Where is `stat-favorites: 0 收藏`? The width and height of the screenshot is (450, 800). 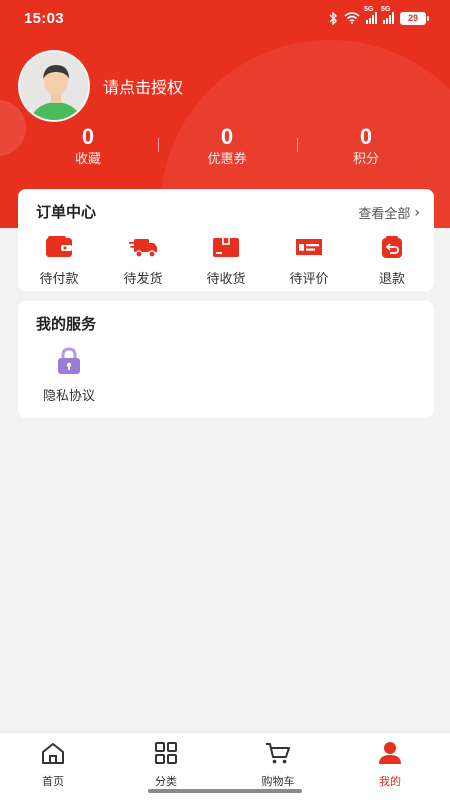 stat-favorites: 0 收藏 is located at coordinates (88, 146).